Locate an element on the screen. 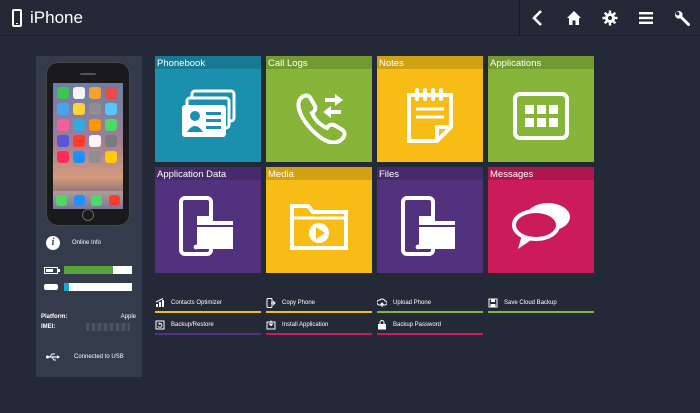 This screenshot has height=413, width=700. gear-icon is located at coordinates (610, 18).